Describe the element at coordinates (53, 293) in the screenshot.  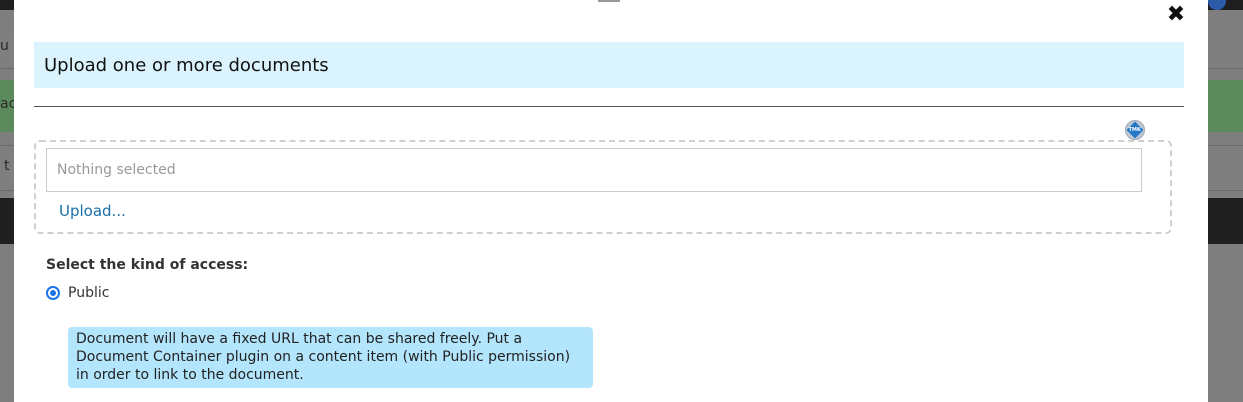
I see `public-radio` at that location.